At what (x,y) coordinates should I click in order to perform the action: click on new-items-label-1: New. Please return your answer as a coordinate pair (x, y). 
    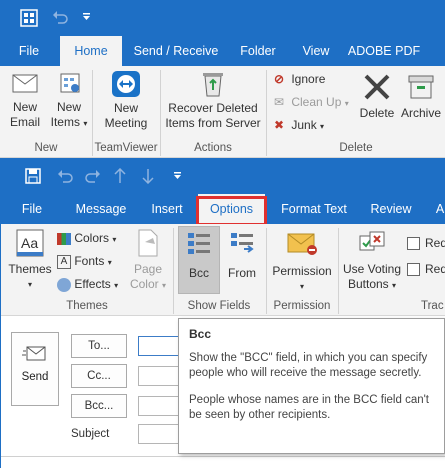
    Looking at the image, I should click on (68, 107).